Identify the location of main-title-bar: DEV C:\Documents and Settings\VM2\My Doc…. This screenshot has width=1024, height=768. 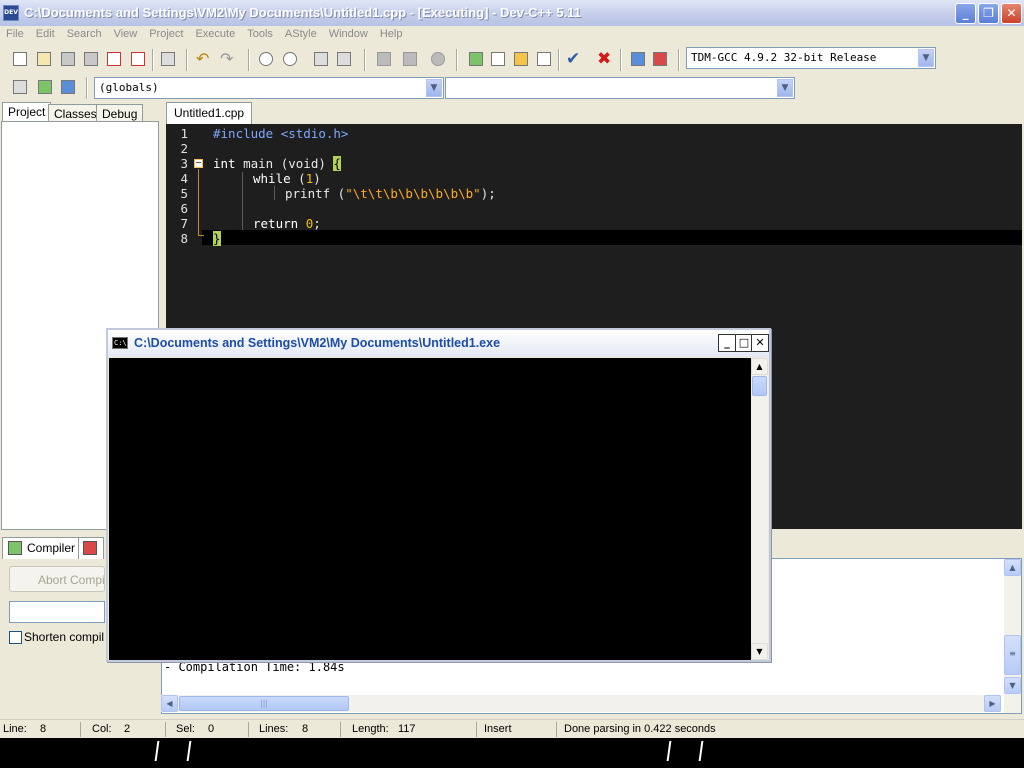
(512, 13).